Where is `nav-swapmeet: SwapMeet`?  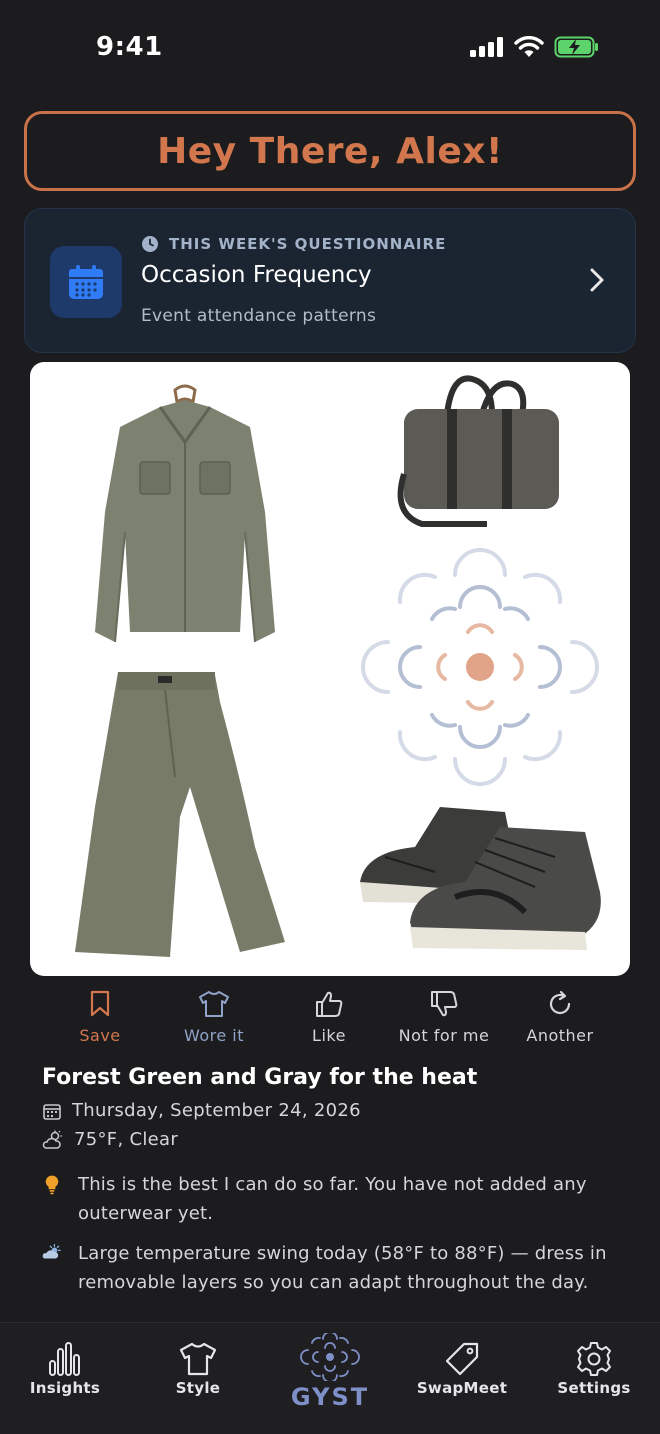 nav-swapmeet: SwapMeet is located at coordinates (462, 1369).